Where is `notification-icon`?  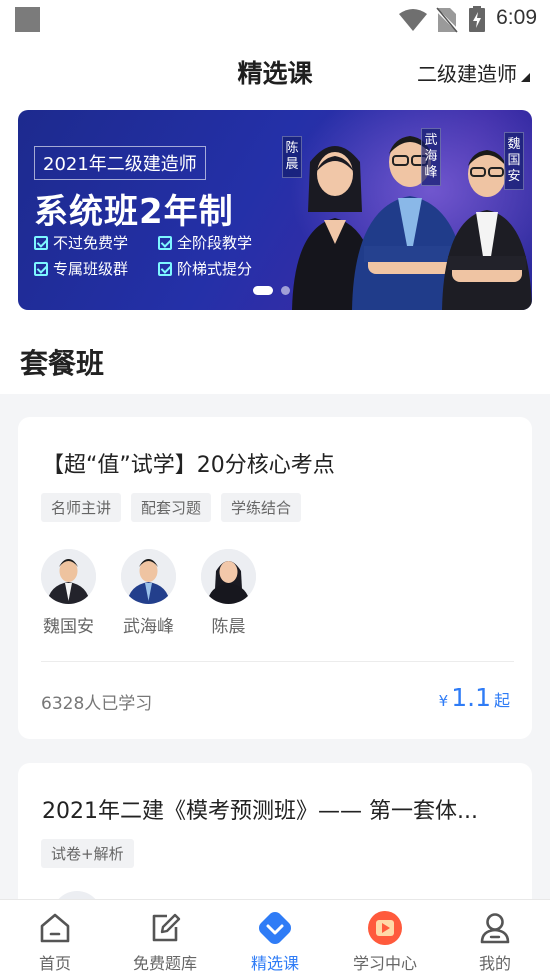 notification-icon is located at coordinates (27, 19).